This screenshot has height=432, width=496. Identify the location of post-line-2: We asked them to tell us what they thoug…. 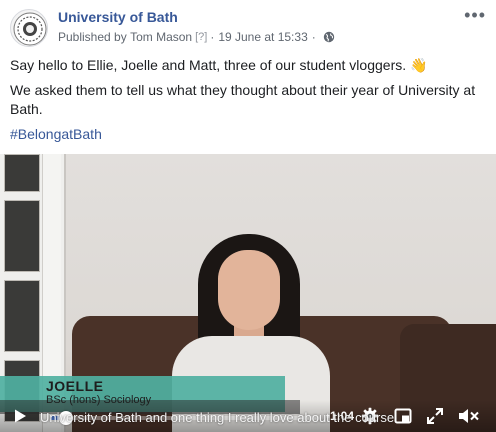
(243, 99).